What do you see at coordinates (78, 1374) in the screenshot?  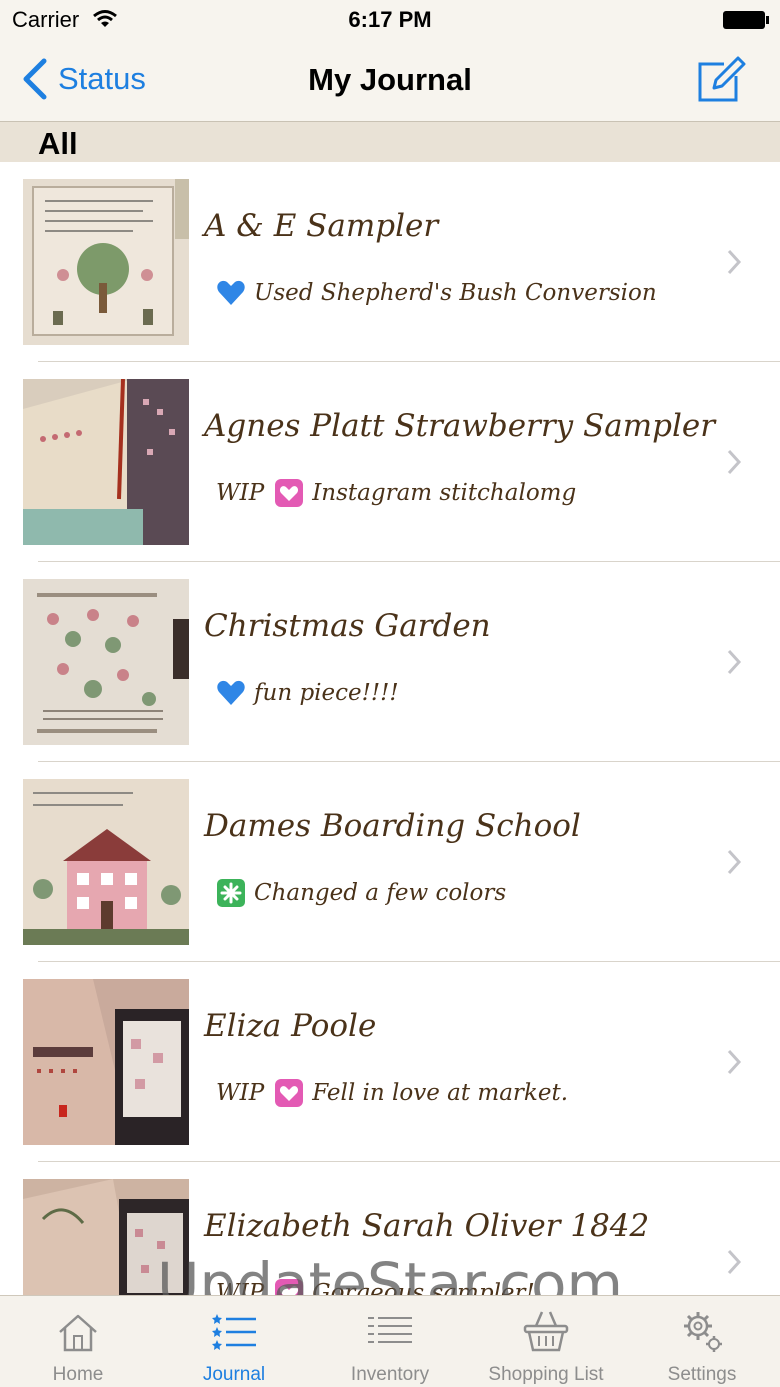 I see `tab-label: Home` at bounding box center [78, 1374].